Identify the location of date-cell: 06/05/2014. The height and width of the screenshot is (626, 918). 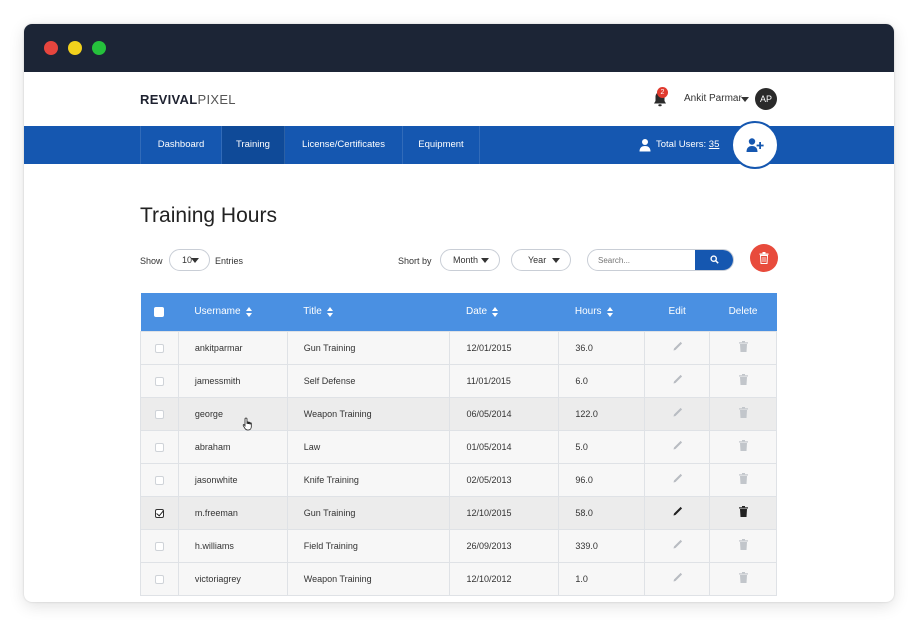
(504, 413).